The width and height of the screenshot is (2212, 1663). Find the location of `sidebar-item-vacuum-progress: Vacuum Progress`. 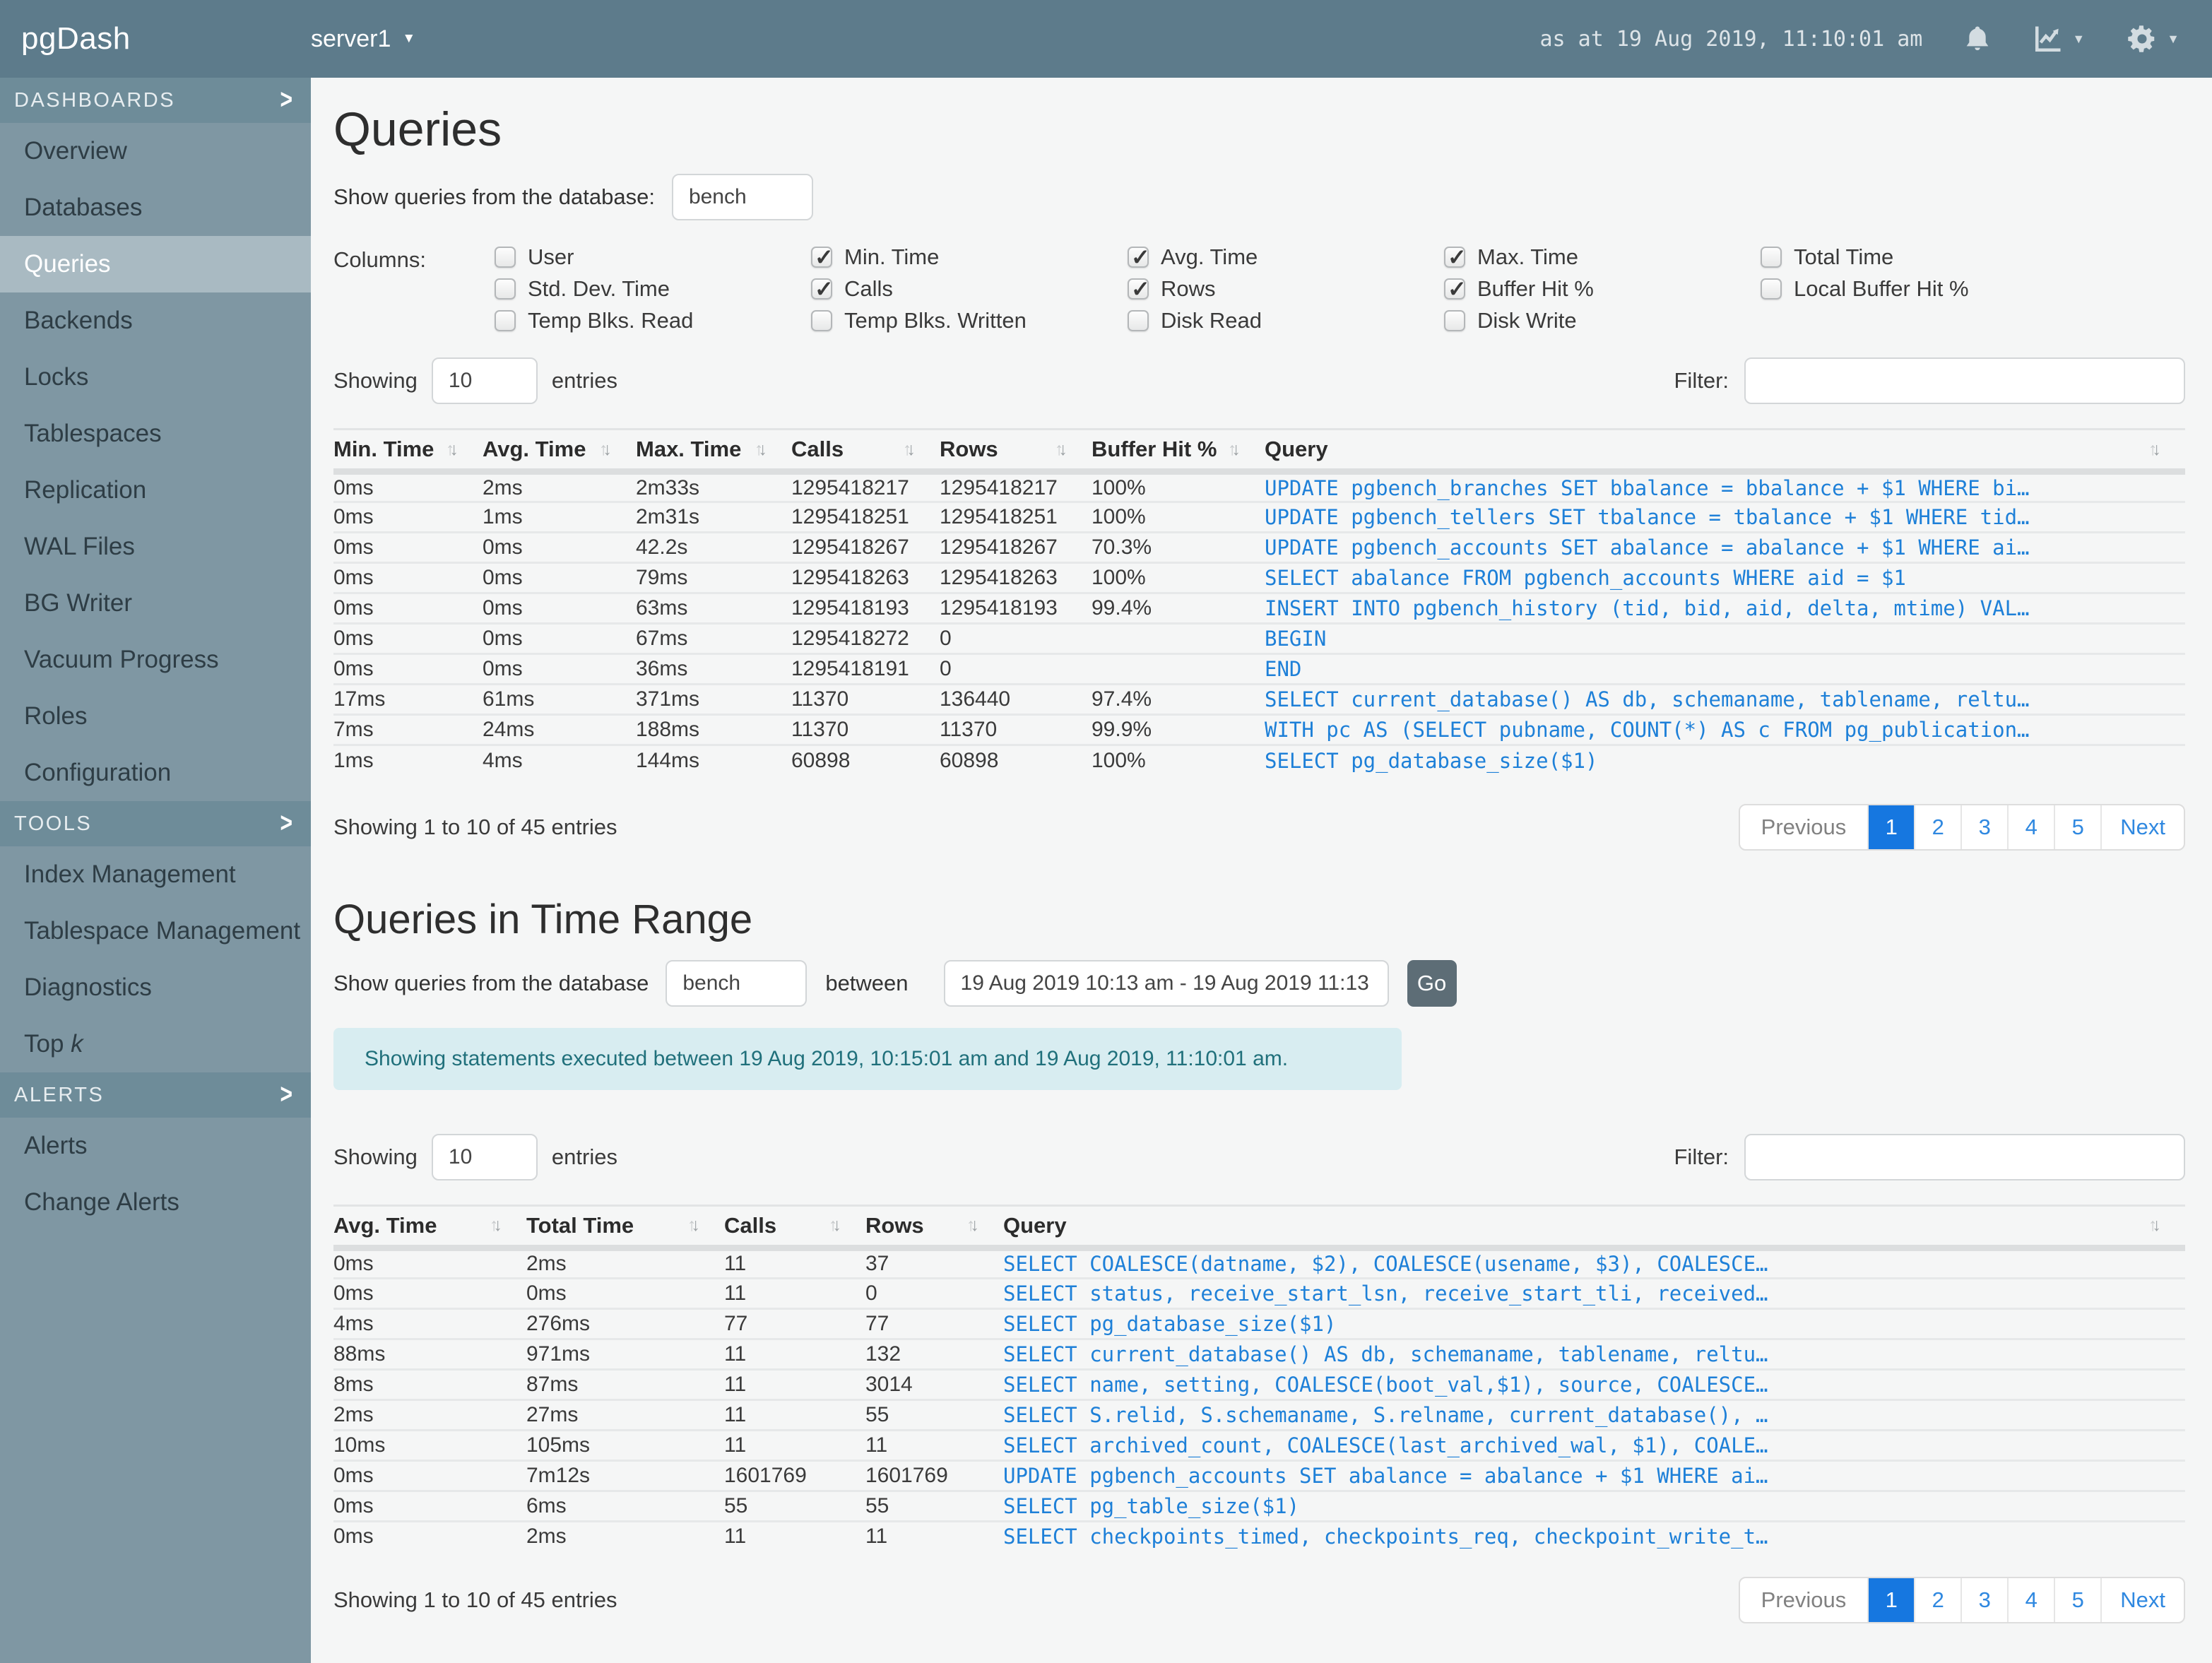

sidebar-item-vacuum-progress: Vacuum Progress is located at coordinates (155, 660).